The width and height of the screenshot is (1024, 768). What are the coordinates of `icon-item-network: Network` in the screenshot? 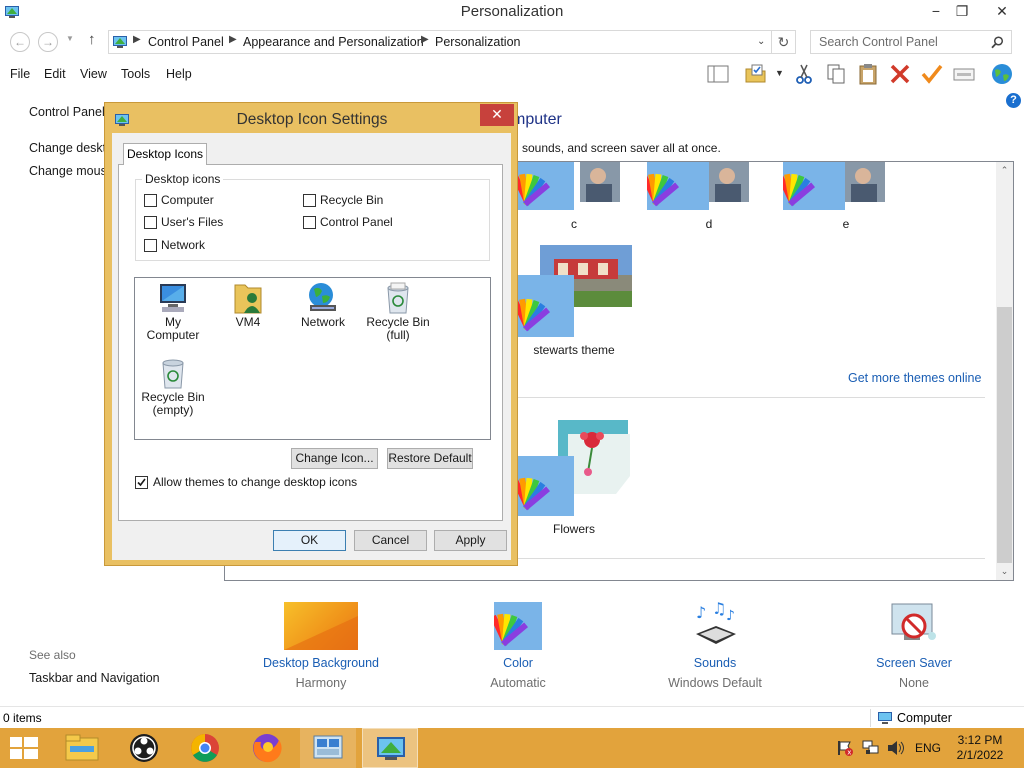 It's located at (323, 304).